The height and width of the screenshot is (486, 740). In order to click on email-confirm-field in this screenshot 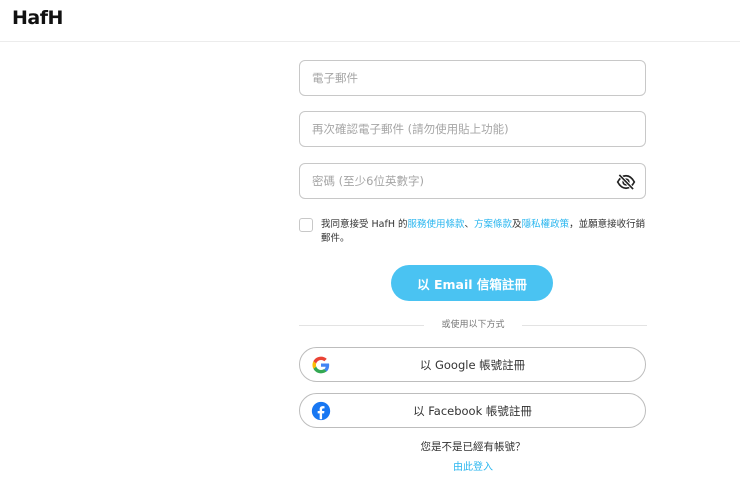, I will do `click(472, 129)`.